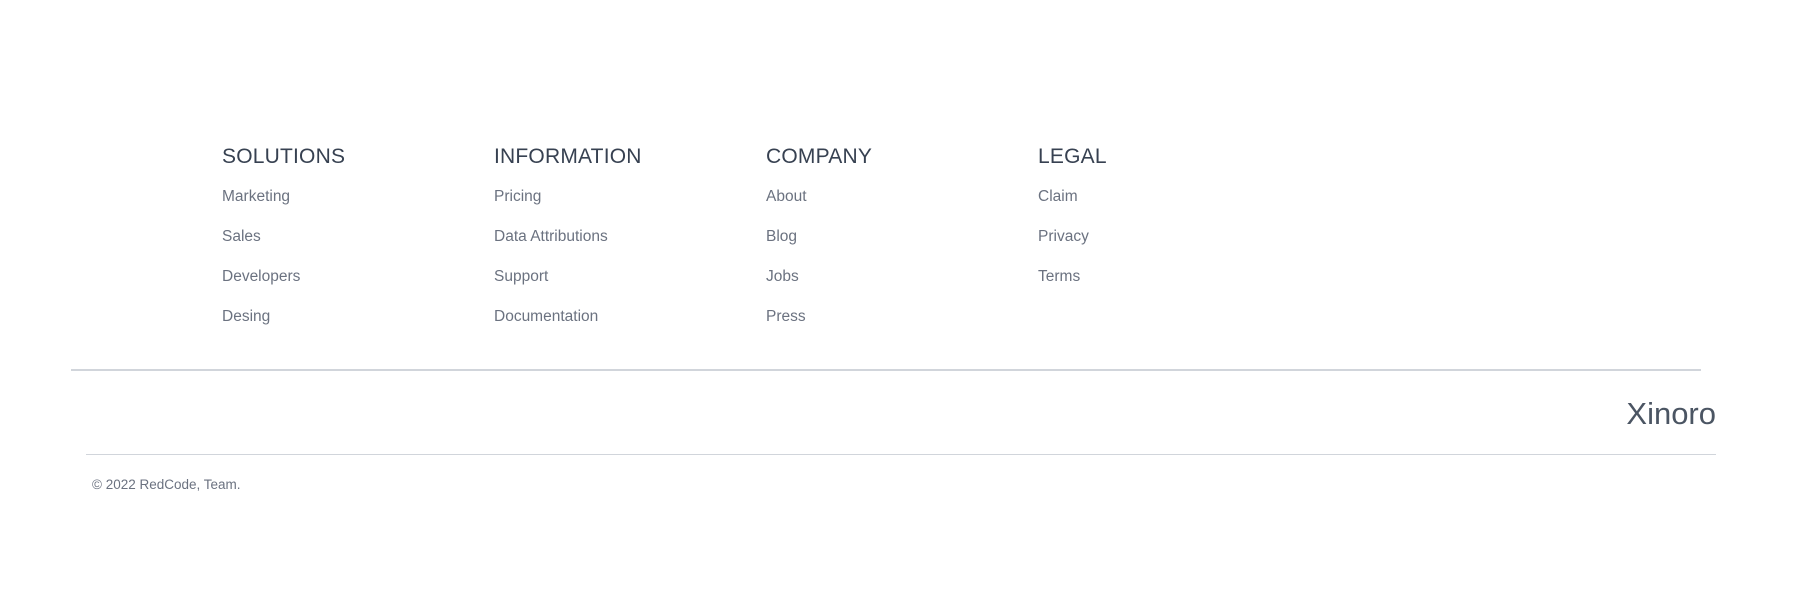 Image resolution: width=1815 pixels, height=607 pixels. I want to click on link-list-legal: Claim Privacy Terms, so click(1174, 247).